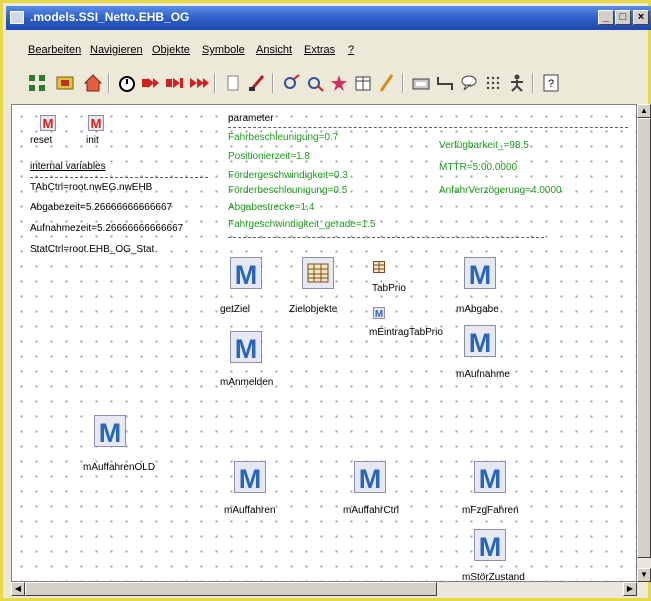  I want to click on method-icon-maufnahme: M, so click(480, 341).